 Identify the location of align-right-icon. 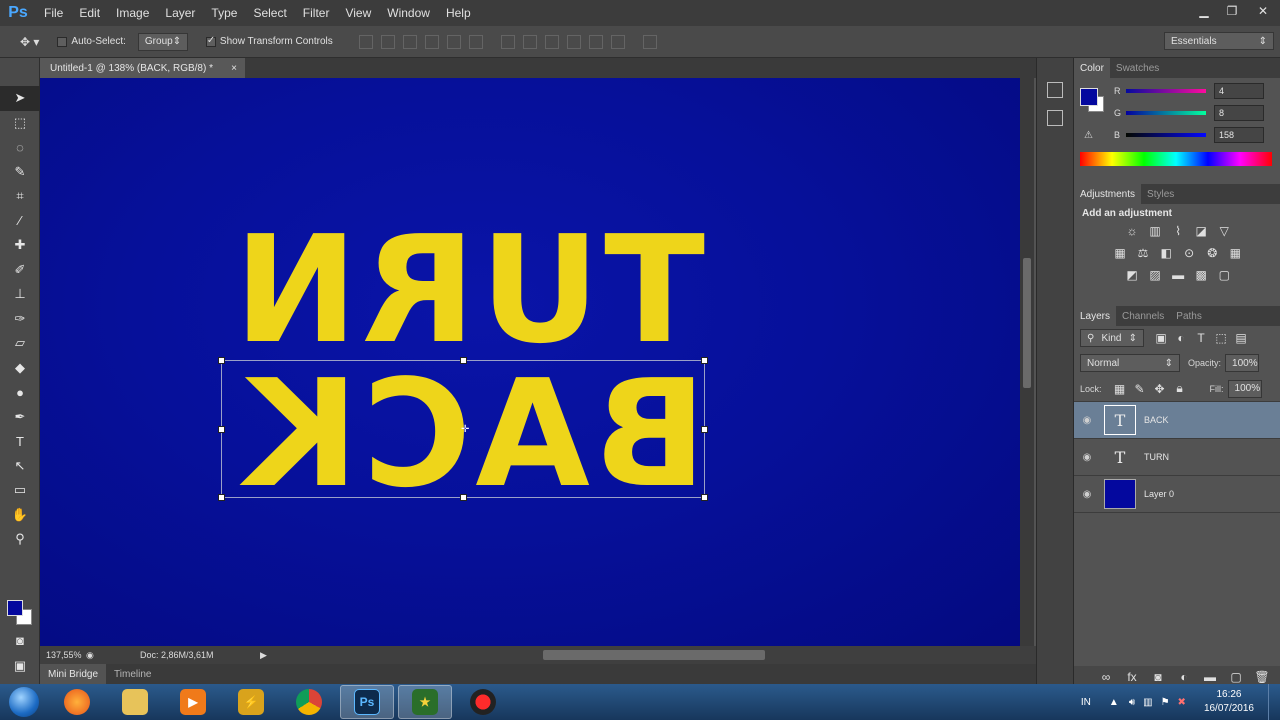
(475, 41).